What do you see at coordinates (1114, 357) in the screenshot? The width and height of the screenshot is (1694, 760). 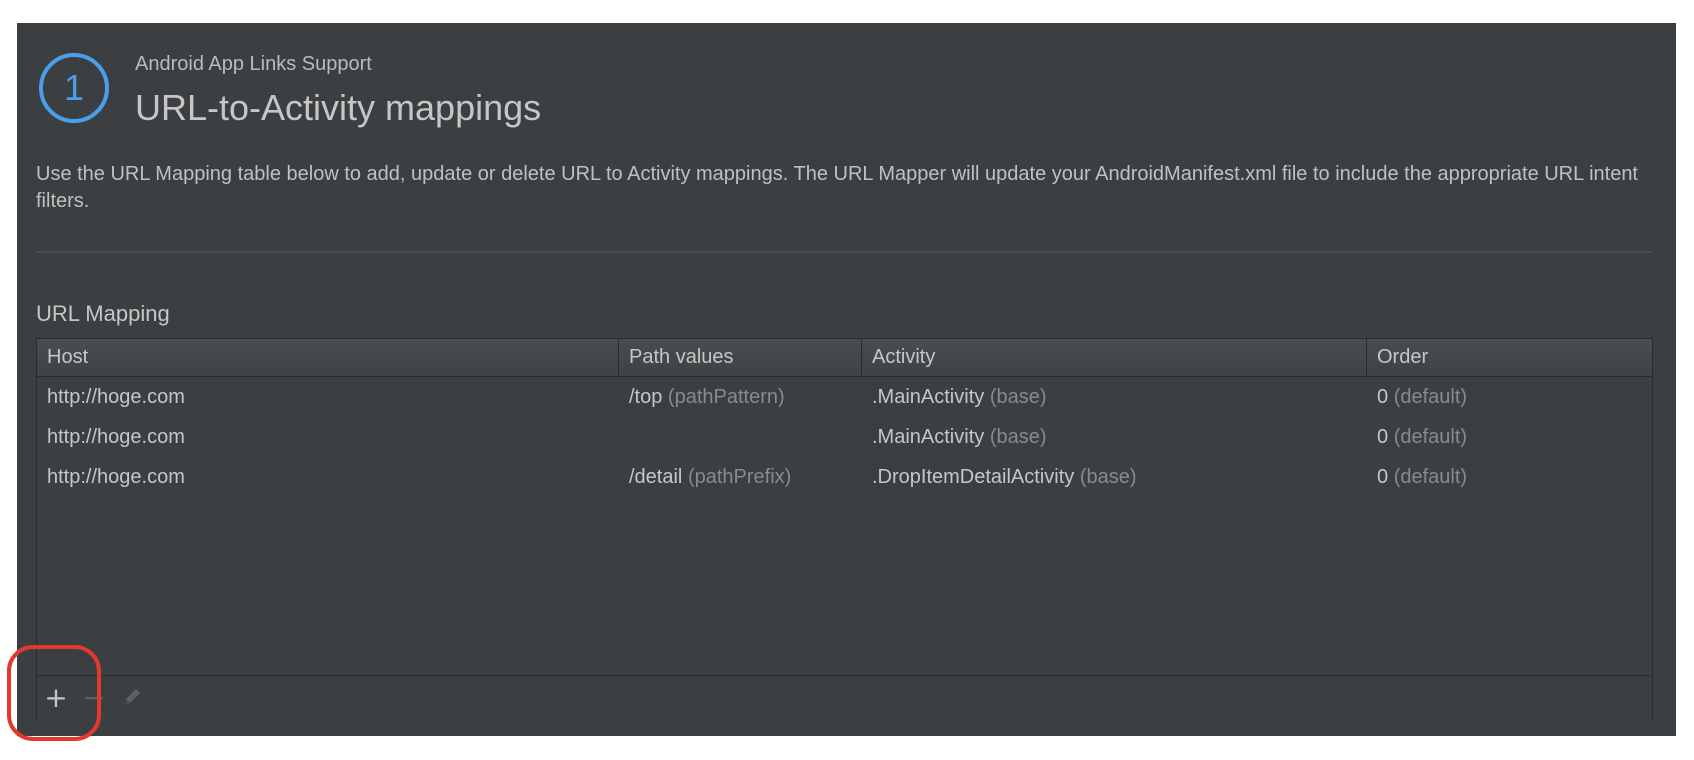 I see `column-header-activity: Activity` at bounding box center [1114, 357].